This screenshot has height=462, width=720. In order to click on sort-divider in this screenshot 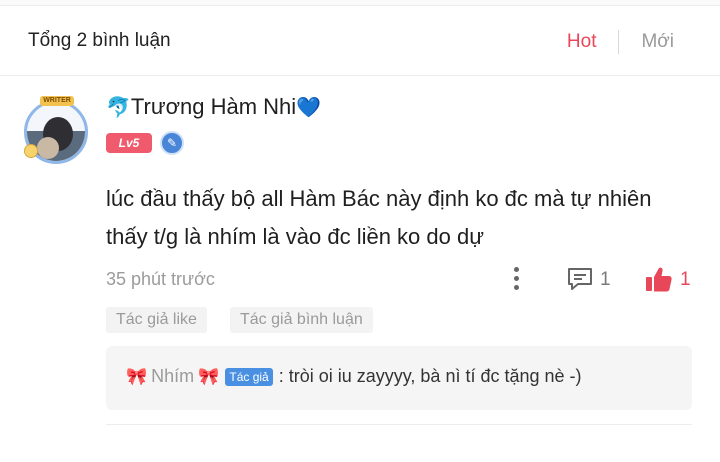, I will do `click(619, 42)`.